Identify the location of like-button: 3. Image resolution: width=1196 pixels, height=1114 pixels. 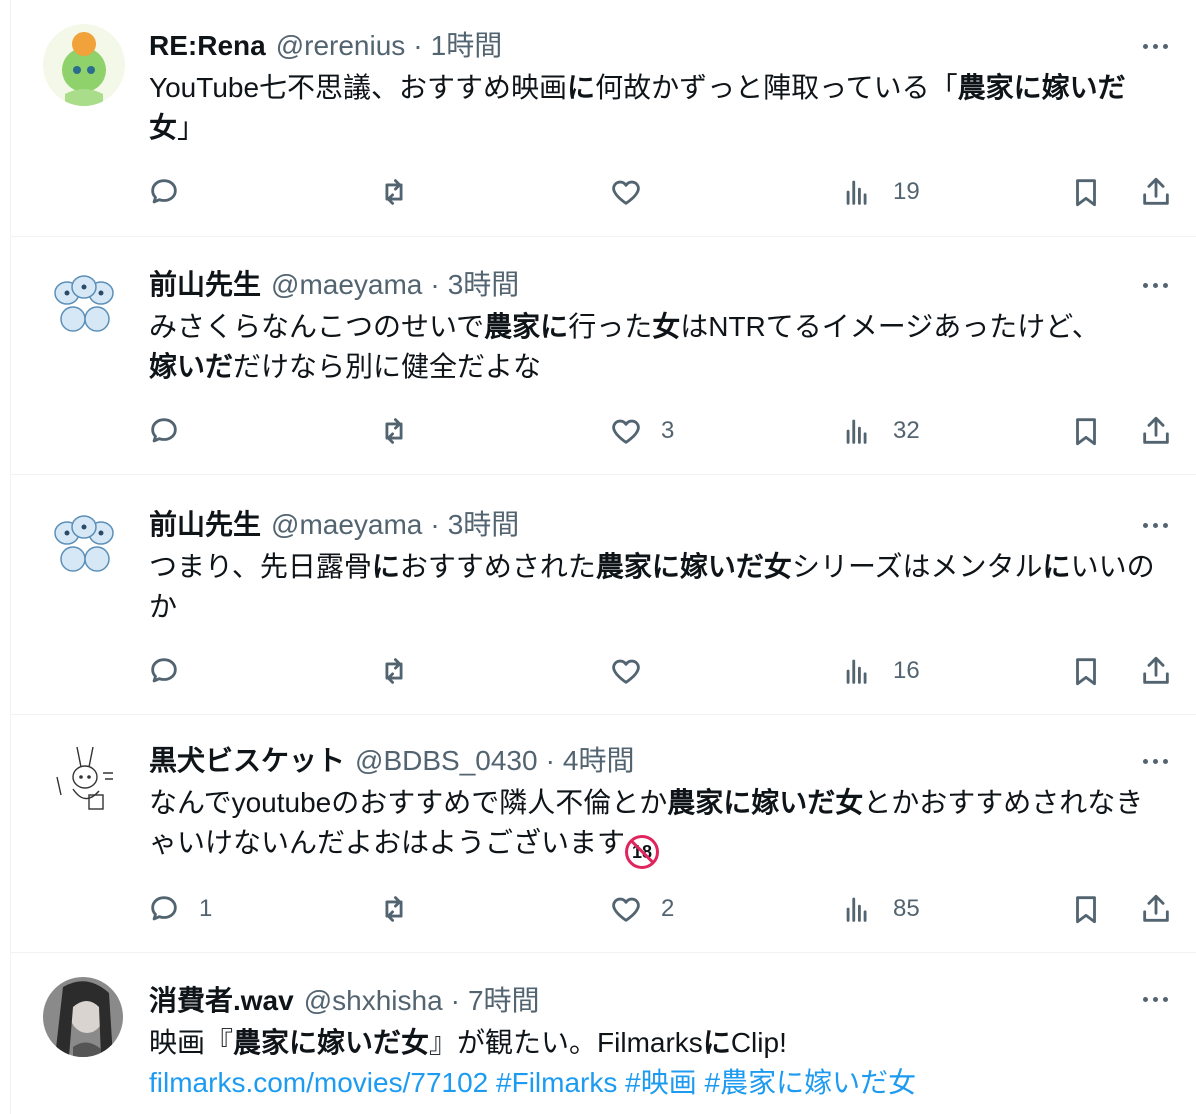
(641, 431).